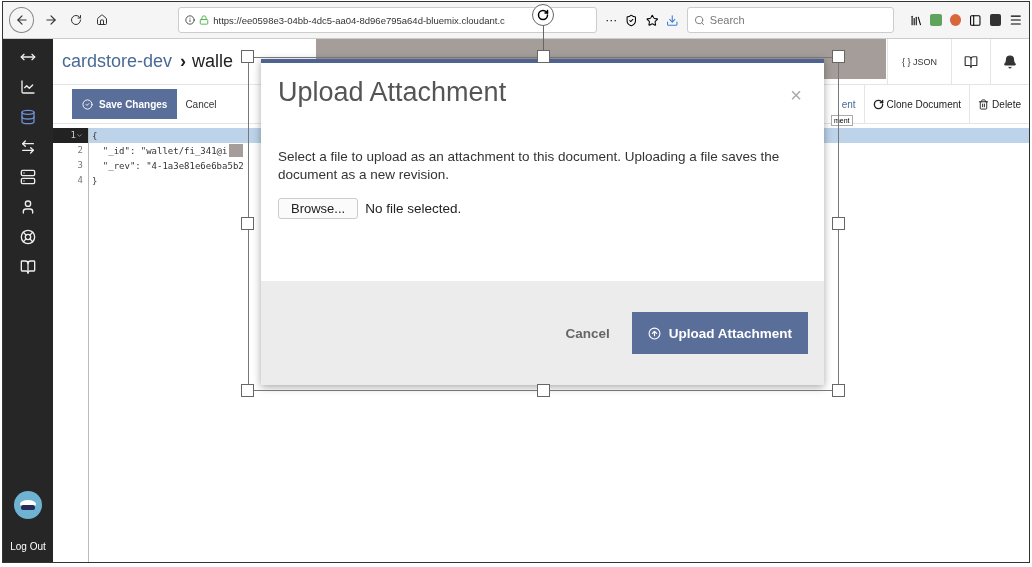 This screenshot has height=567, width=1032. I want to click on url-text: https://ee0598e3-04bb-4dc5-aa04-8d96e795a64d-bluemix.cloudant.c, so click(359, 20).